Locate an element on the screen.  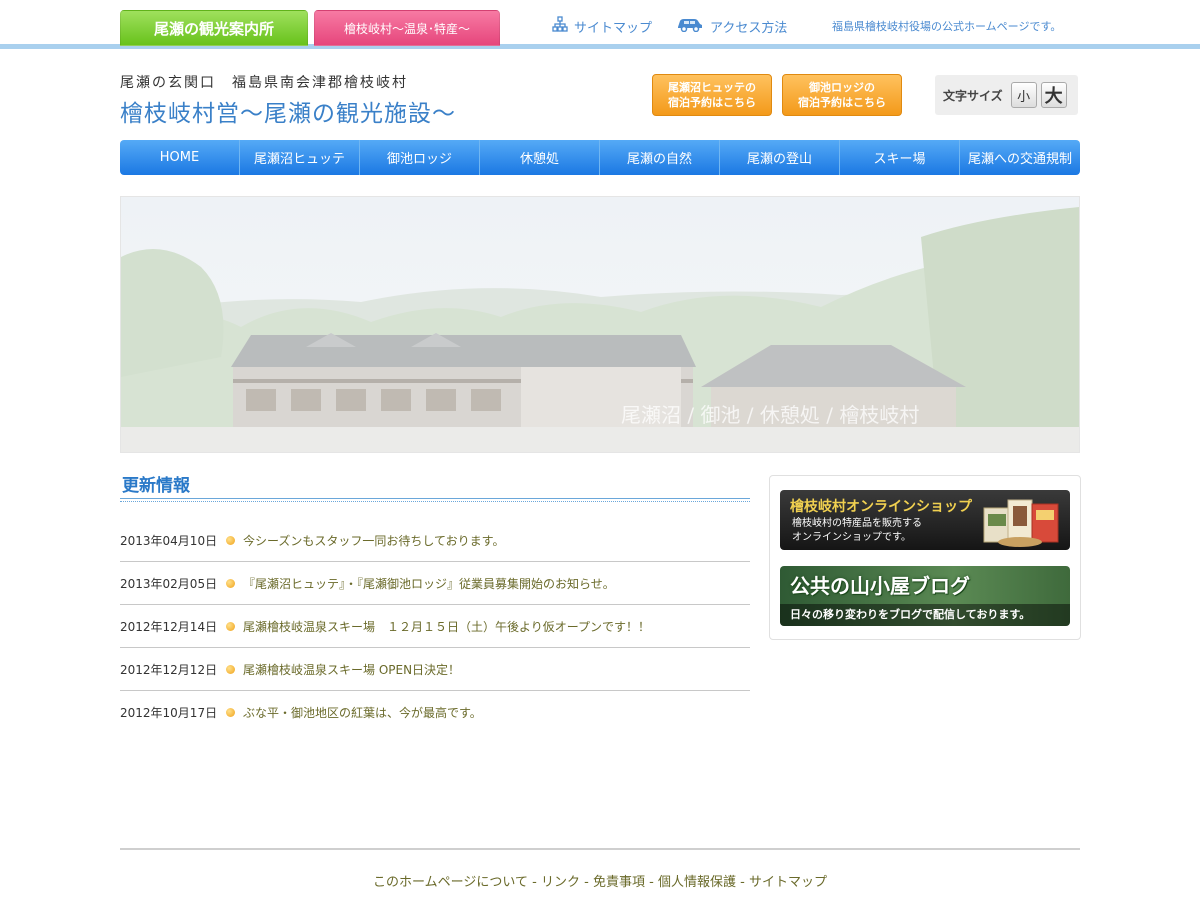
nav-ski: スキー場 is located at coordinates (900, 157).